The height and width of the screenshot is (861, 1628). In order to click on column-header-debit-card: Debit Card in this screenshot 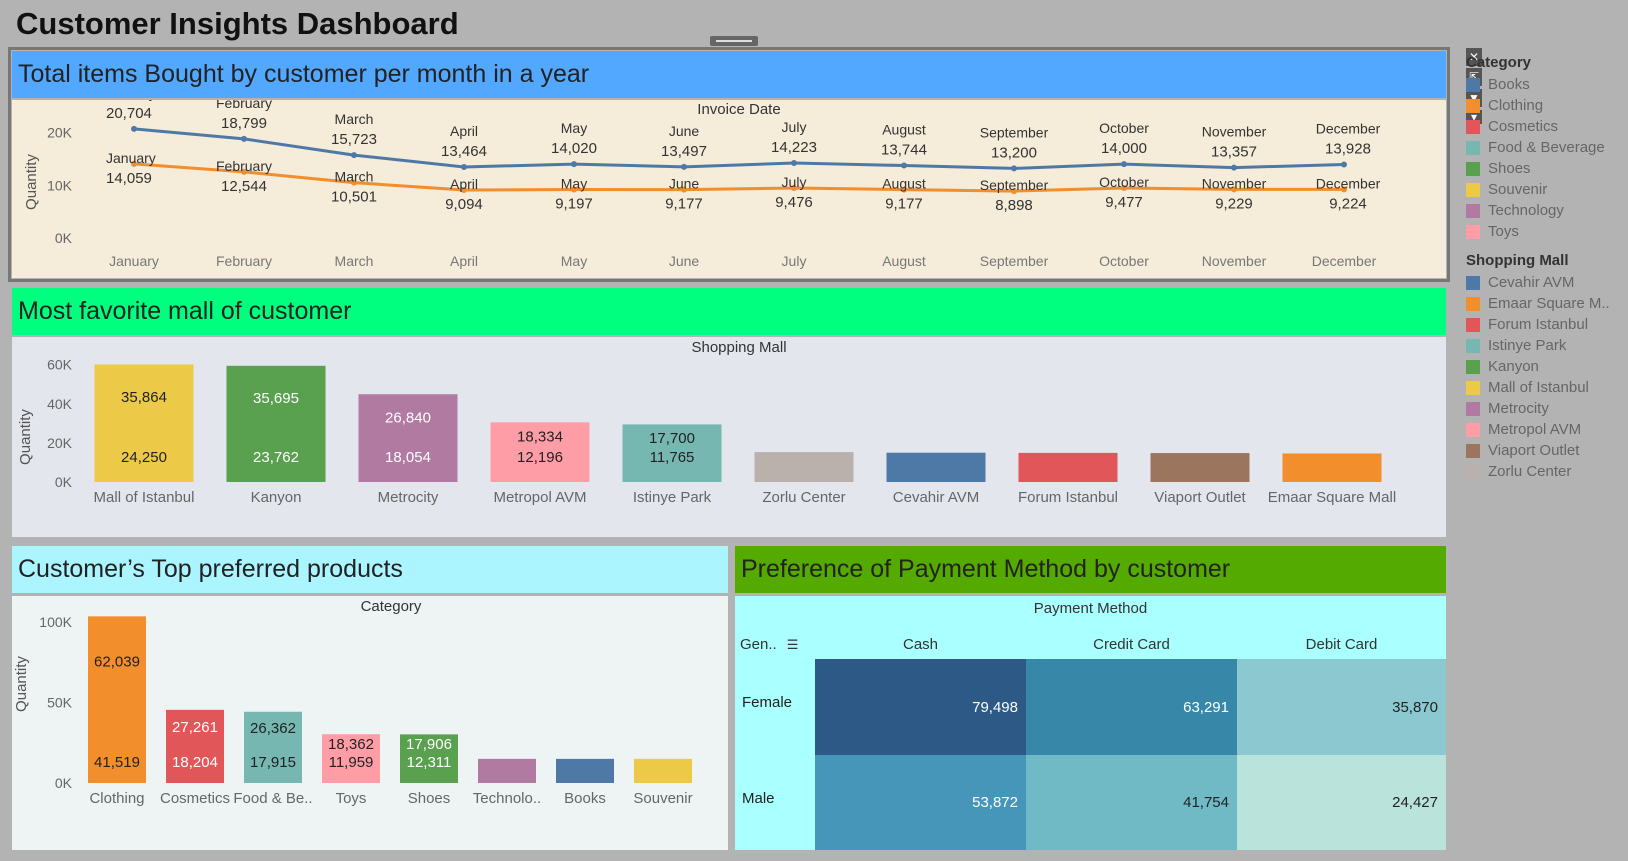, I will do `click(1341, 644)`.